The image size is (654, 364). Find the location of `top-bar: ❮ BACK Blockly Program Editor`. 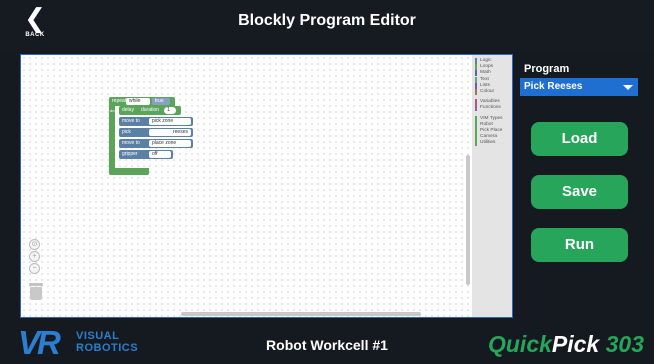

top-bar: ❮ BACK Blockly Program Editor is located at coordinates (327, 27).